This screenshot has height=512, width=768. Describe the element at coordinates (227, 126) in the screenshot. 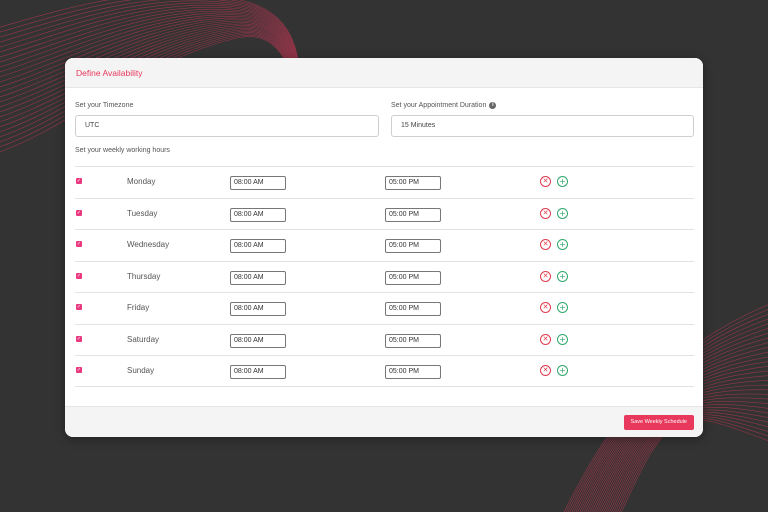

I see `timezone-input: UTC` at that location.